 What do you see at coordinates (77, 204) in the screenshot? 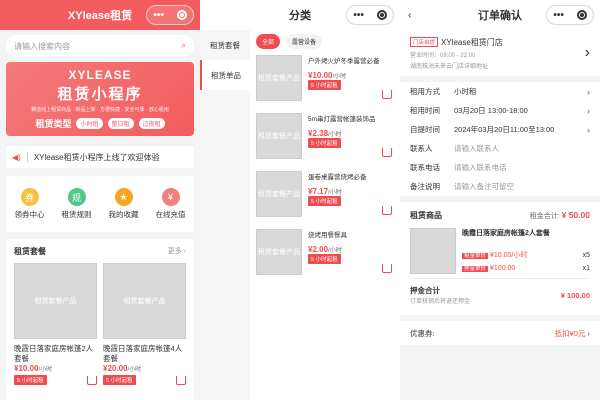
I see `menu-item-rules: 规租赁规则` at bounding box center [77, 204].